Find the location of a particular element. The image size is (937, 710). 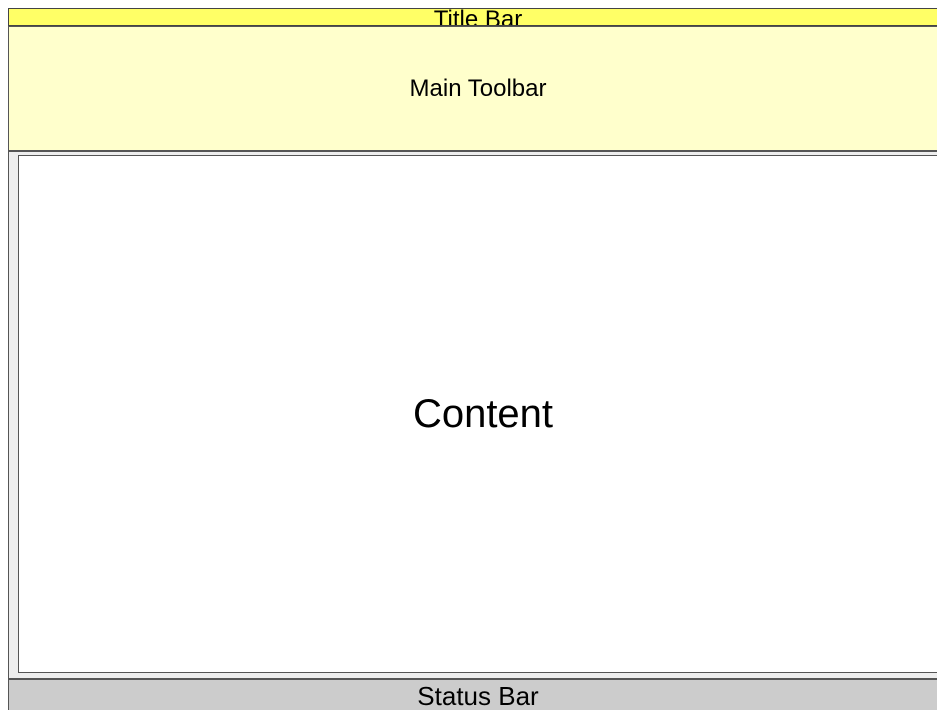

title-bar-label: Title Bar is located at coordinates (478, 17).